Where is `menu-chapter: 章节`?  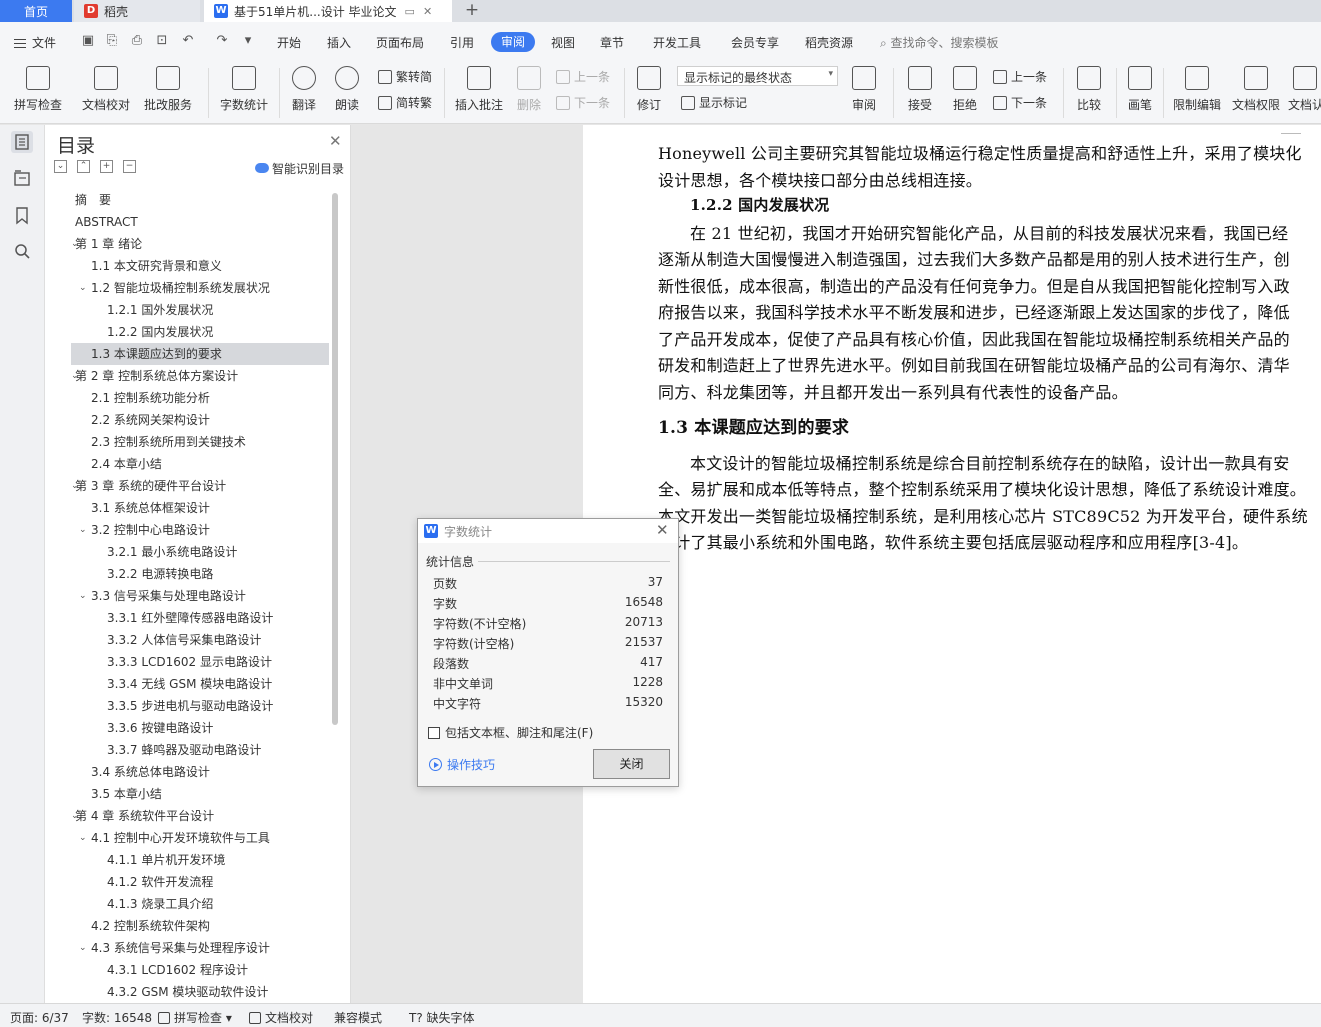 menu-chapter: 章节 is located at coordinates (612, 42).